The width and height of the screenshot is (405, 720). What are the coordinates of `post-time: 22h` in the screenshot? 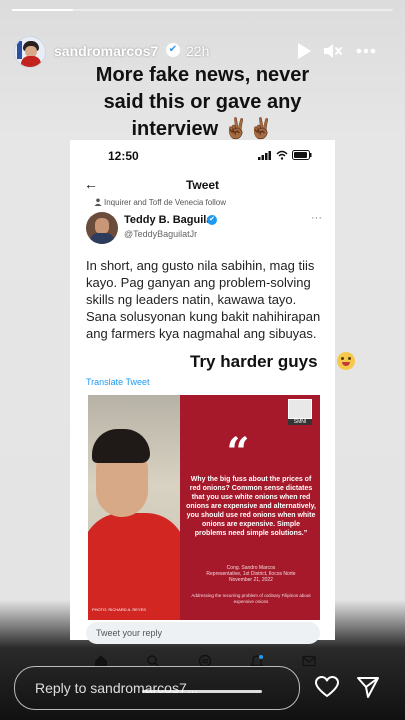 It's located at (198, 51).